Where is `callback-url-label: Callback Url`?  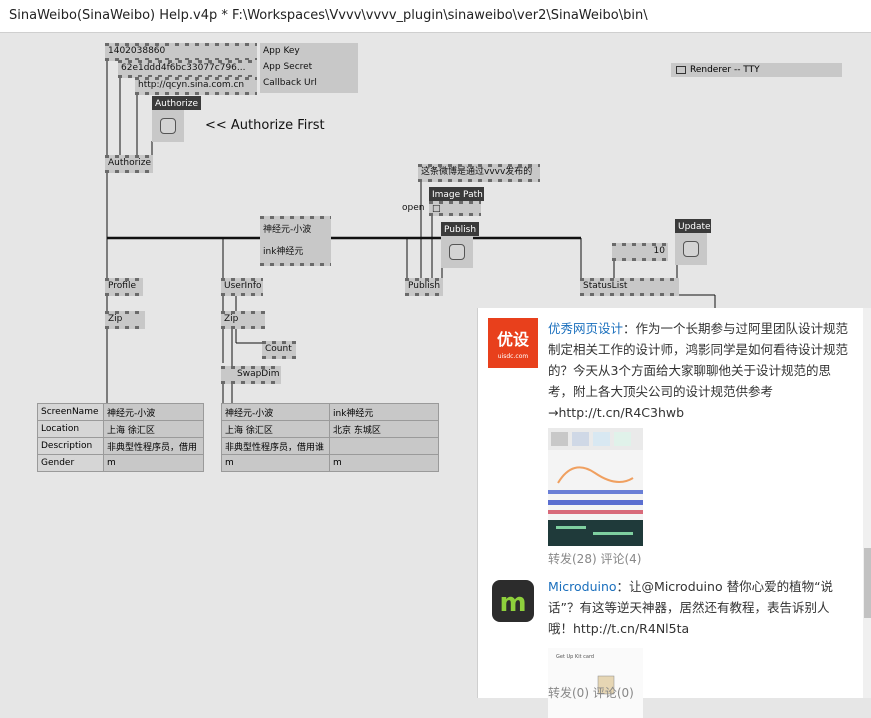
callback-url-label: Callback Url is located at coordinates (309, 84).